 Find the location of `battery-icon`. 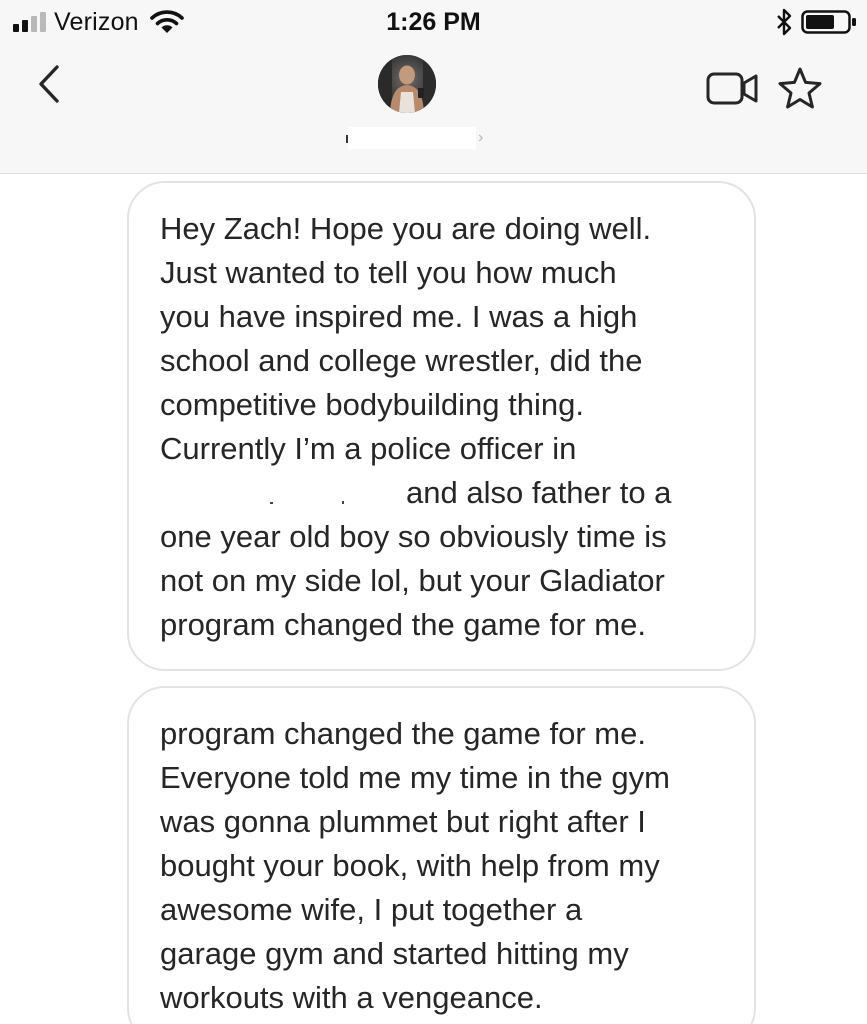

battery-icon is located at coordinates (828, 22).